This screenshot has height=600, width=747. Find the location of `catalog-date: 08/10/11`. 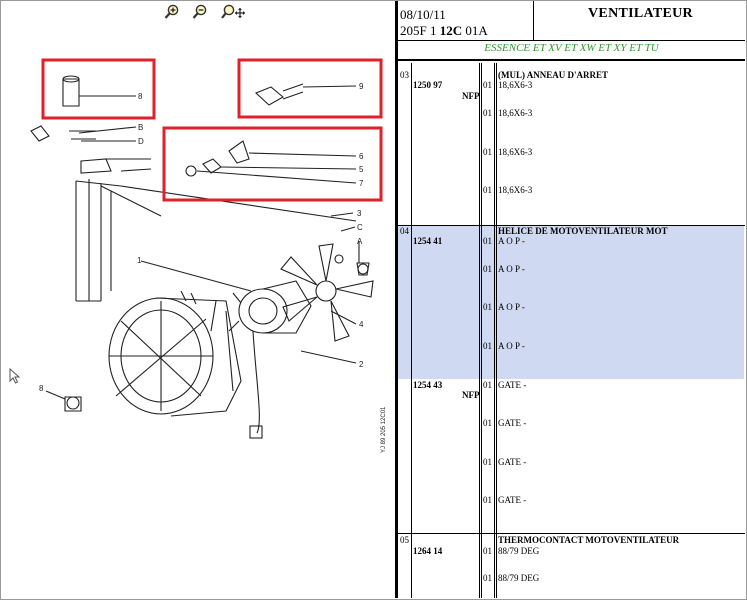

catalog-date: 08/10/11 is located at coordinates (423, 14).